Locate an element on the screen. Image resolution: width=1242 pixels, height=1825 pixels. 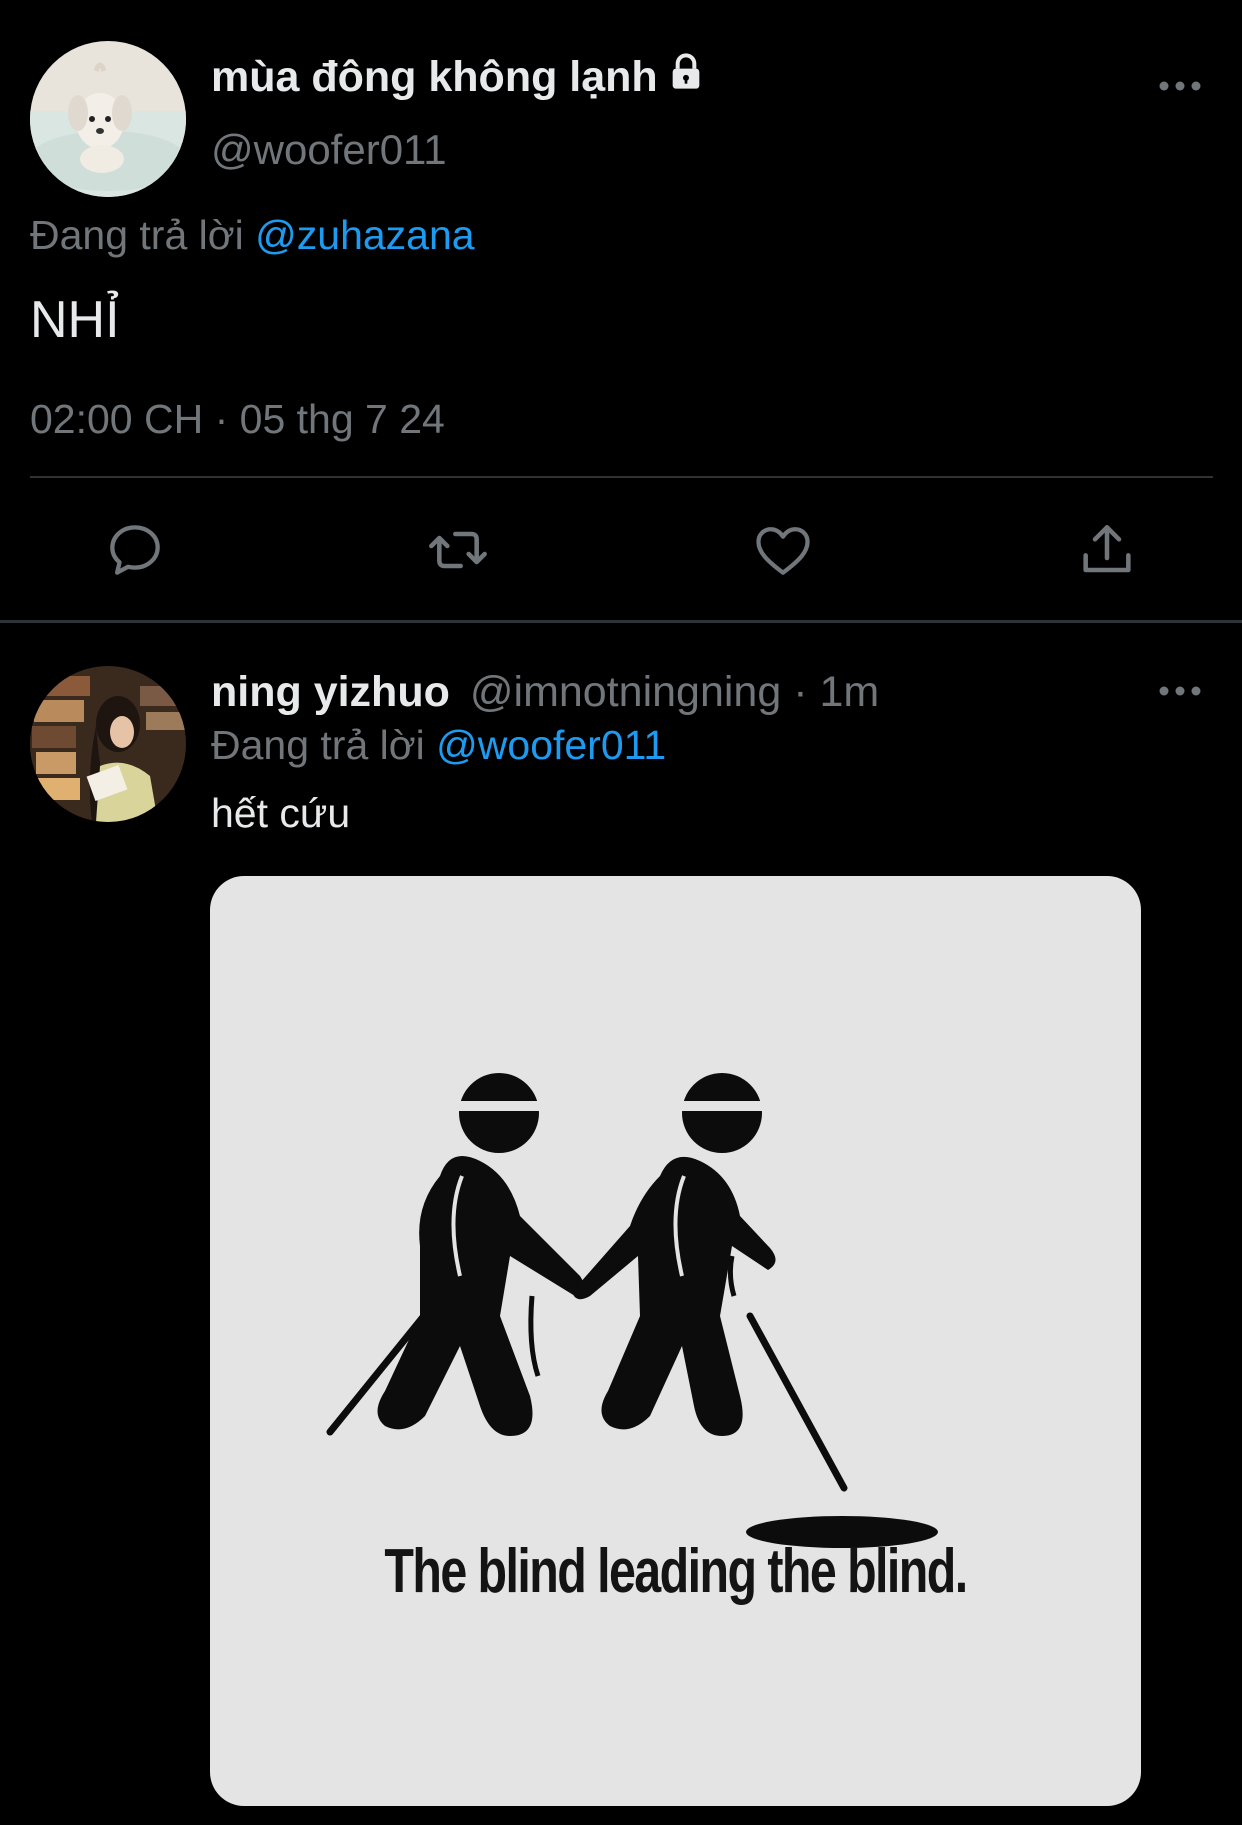
replying-to: Đang trả lời @zuhazana is located at coordinates (252, 235).